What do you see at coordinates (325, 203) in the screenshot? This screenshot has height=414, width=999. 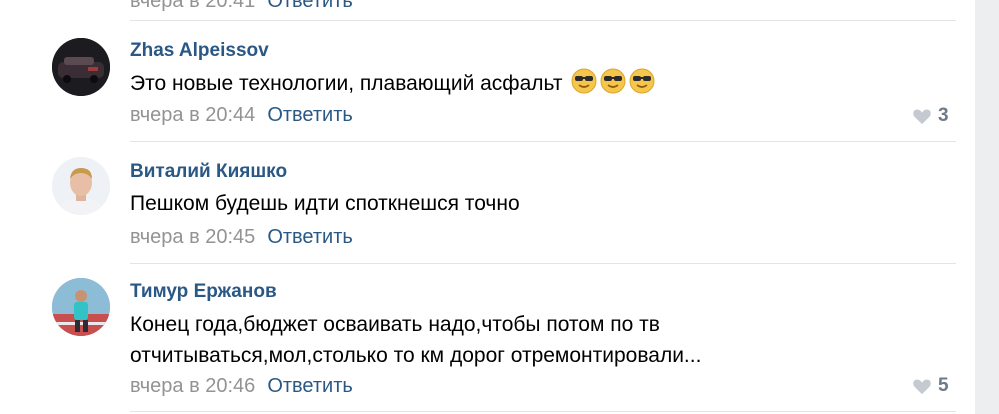 I see `comment-text: Пешком будешь идти споткнешся точно` at bounding box center [325, 203].